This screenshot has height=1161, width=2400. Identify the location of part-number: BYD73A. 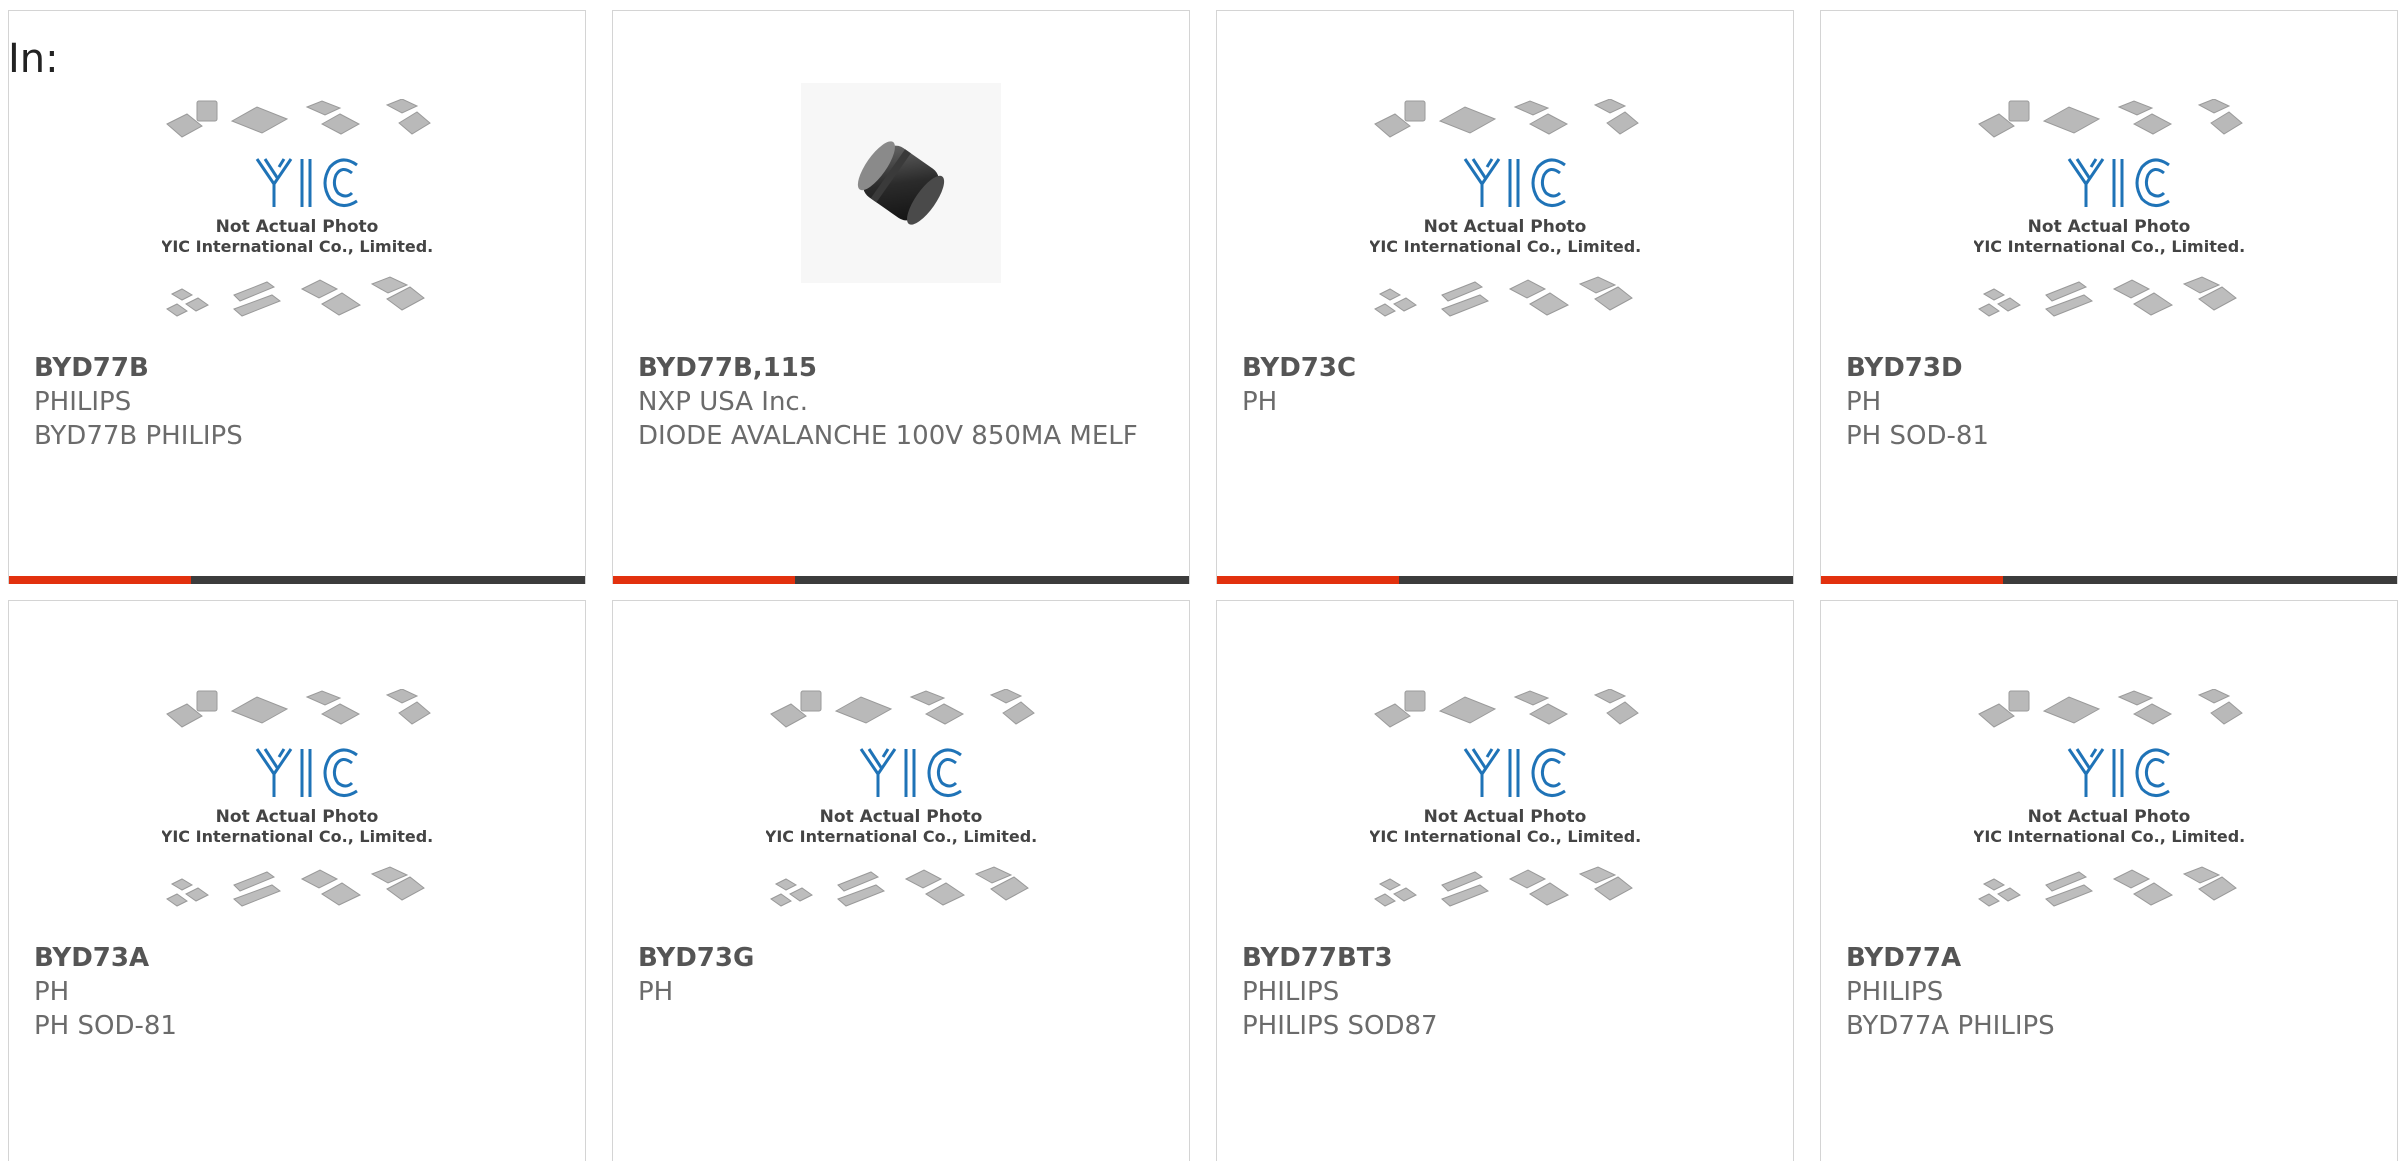
(297, 958).